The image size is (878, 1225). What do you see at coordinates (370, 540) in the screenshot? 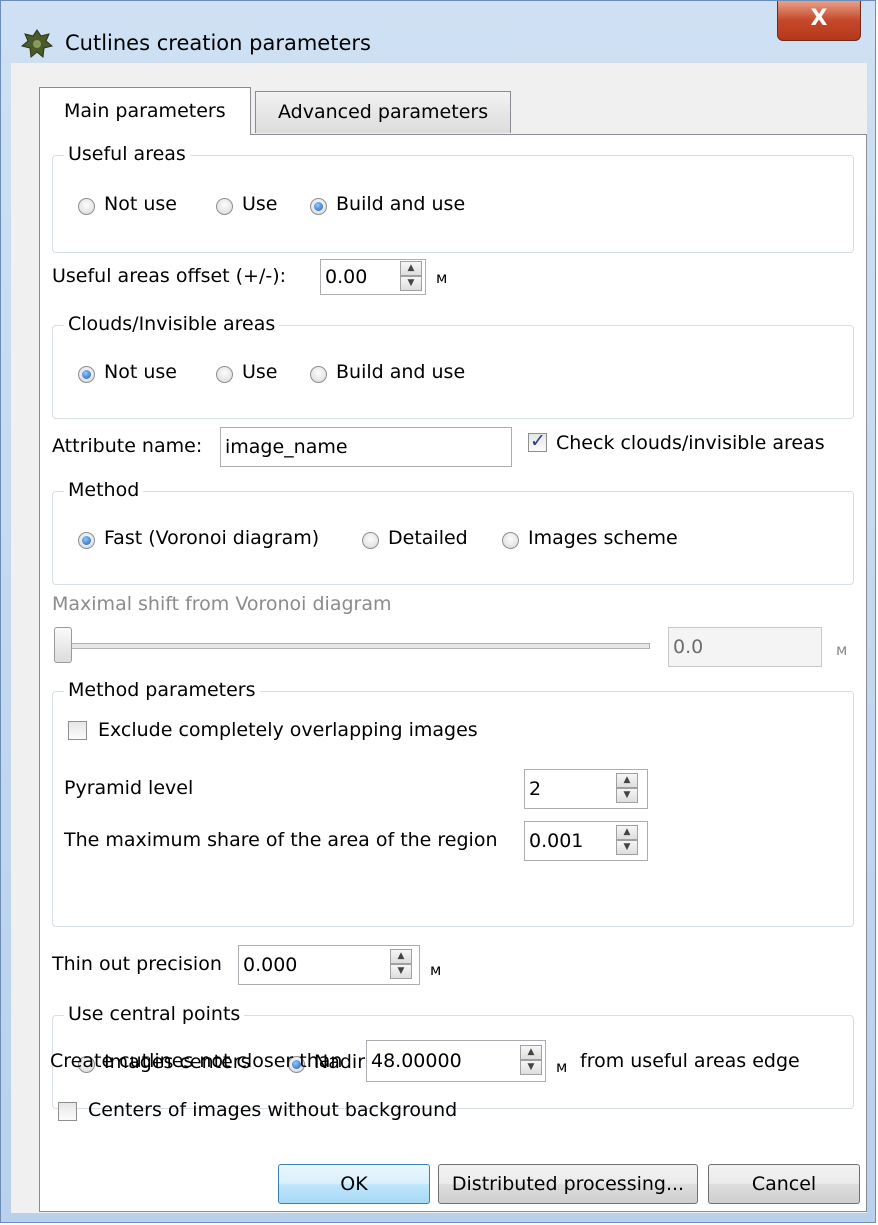
I see `method-detailed-radio` at bounding box center [370, 540].